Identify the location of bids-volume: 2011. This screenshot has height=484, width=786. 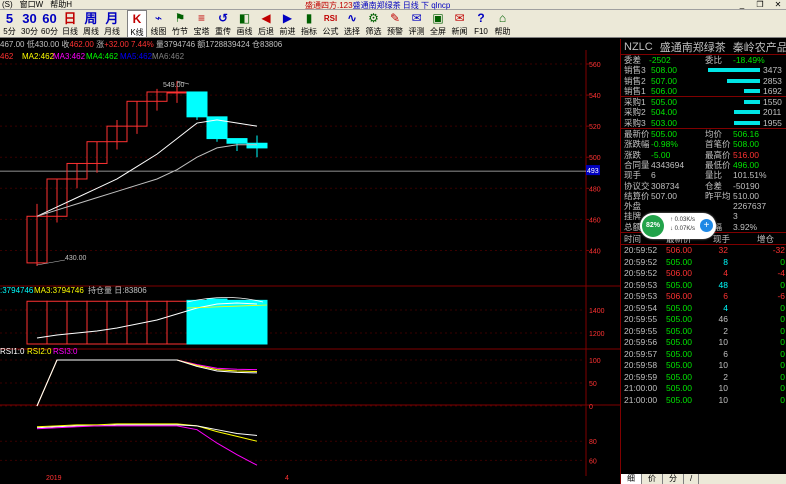
(772, 112).